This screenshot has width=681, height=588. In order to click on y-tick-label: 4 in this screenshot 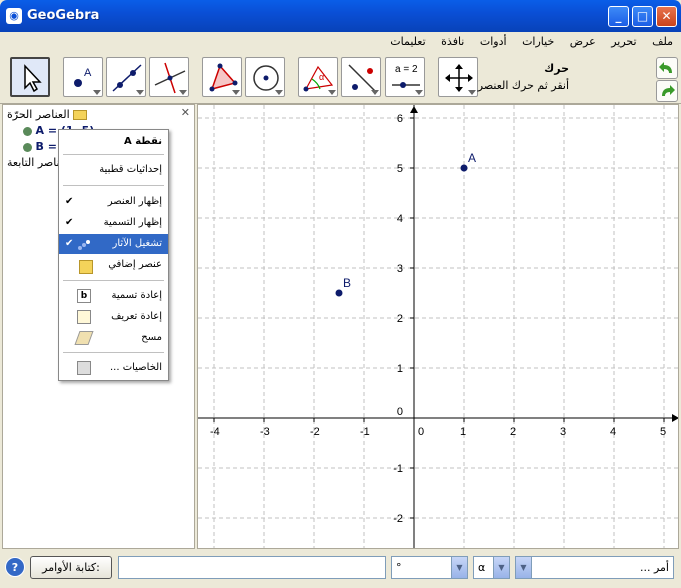, I will do `click(400, 219)`.